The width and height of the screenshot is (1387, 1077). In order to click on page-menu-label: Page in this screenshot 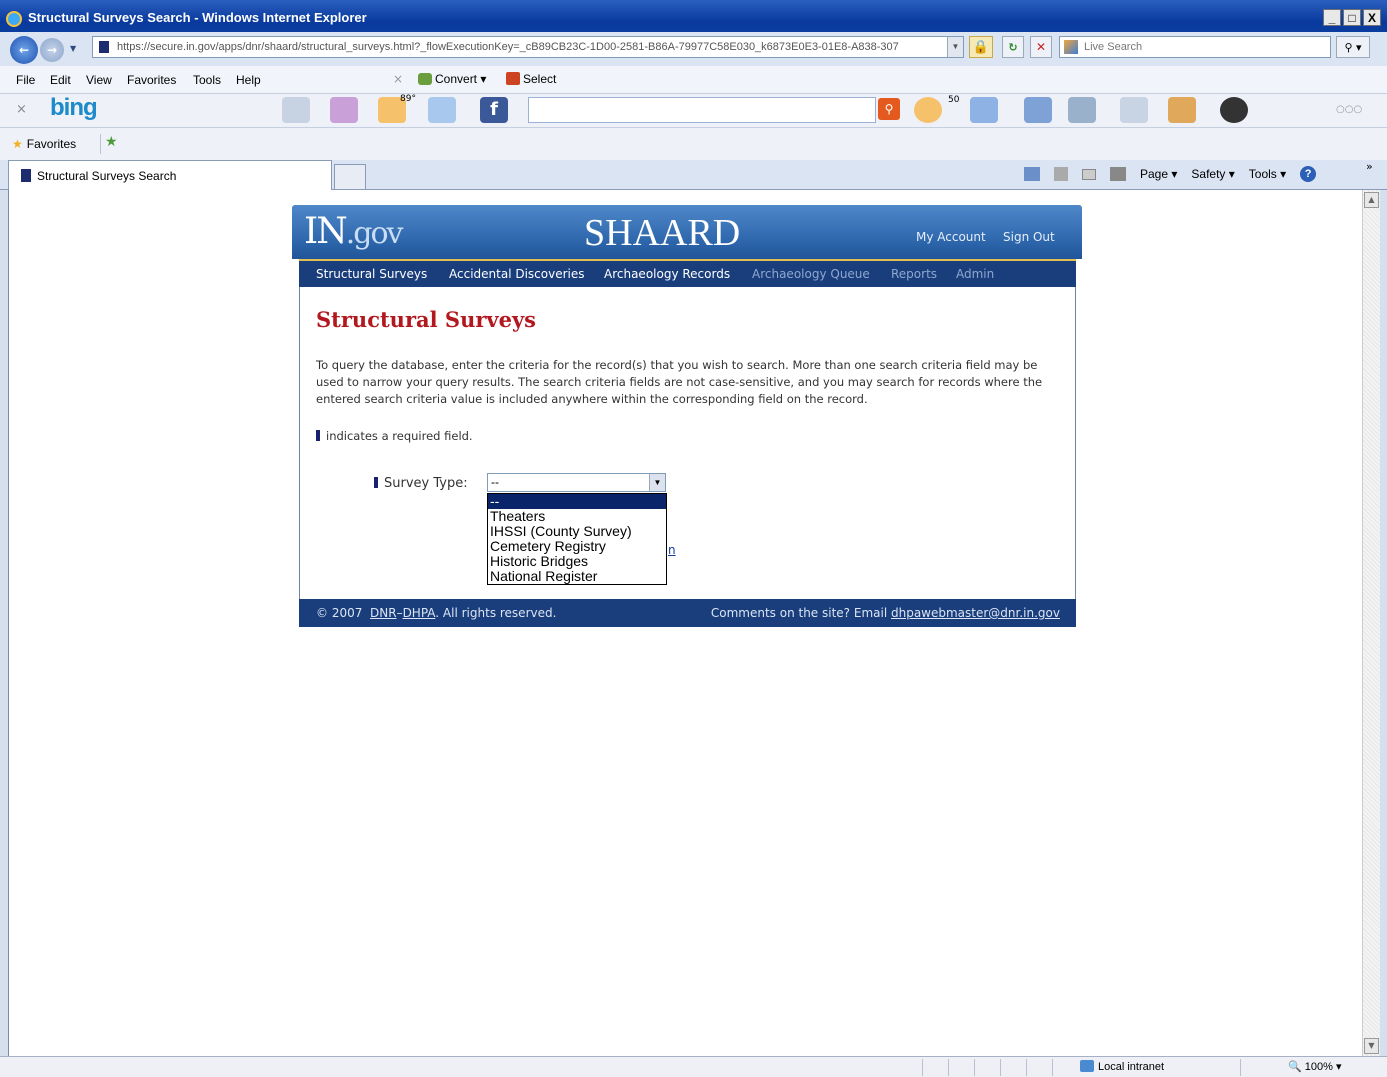, I will do `click(1154, 174)`.